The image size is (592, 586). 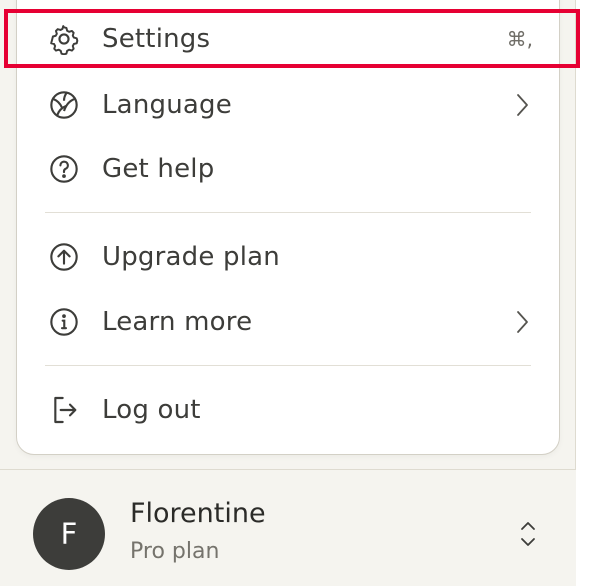 What do you see at coordinates (528, 534) in the screenshot?
I see `chevron-up-down-icon` at bounding box center [528, 534].